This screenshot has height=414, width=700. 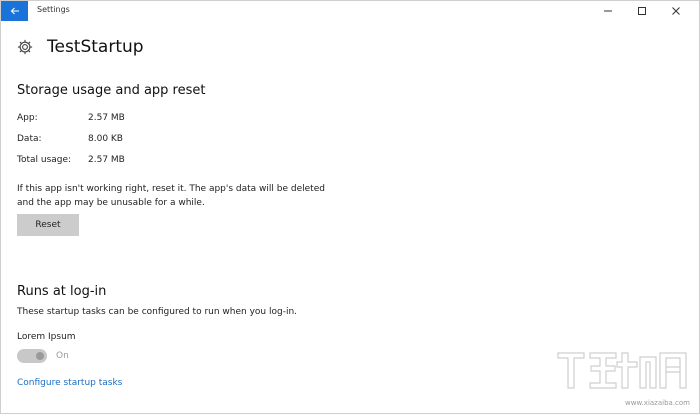 I want to click on gear-icon, so click(x=25, y=47).